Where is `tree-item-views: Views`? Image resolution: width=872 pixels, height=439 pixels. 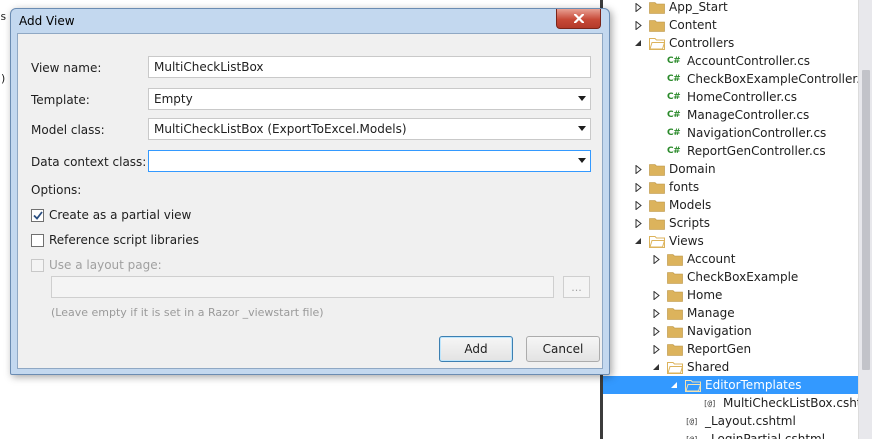
tree-item-views: Views is located at coordinates (730, 241).